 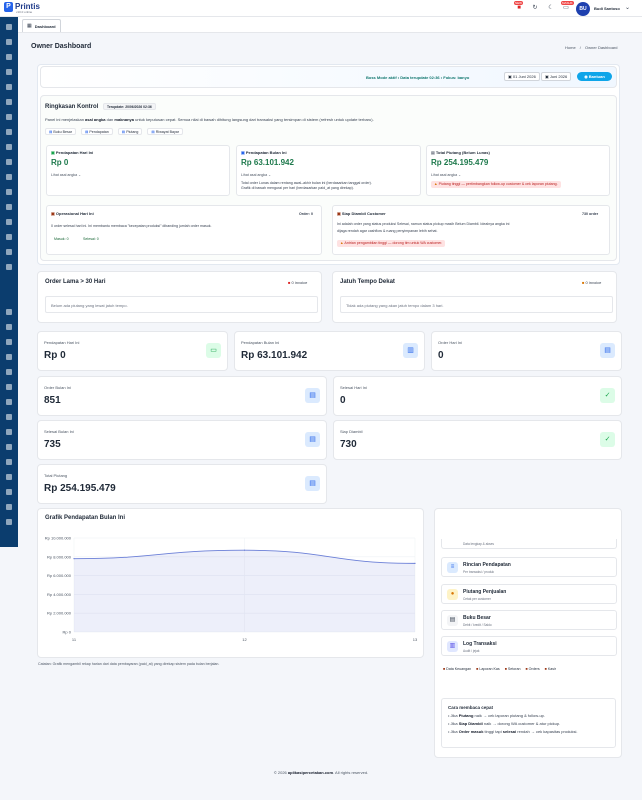 What do you see at coordinates (96, 131) in the screenshot?
I see `link-pendapatan: ▤Pendapatan` at bounding box center [96, 131].